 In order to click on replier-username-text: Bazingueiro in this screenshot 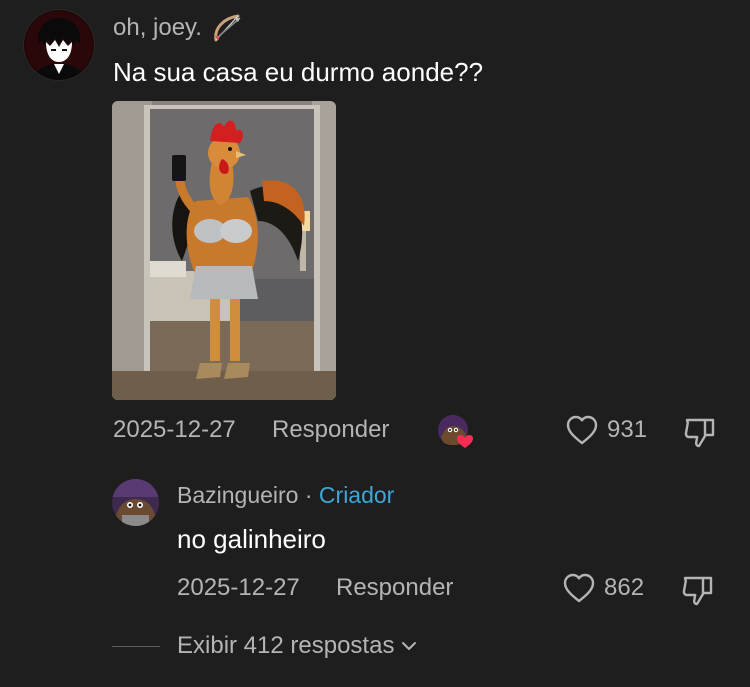, I will do `click(238, 495)`.